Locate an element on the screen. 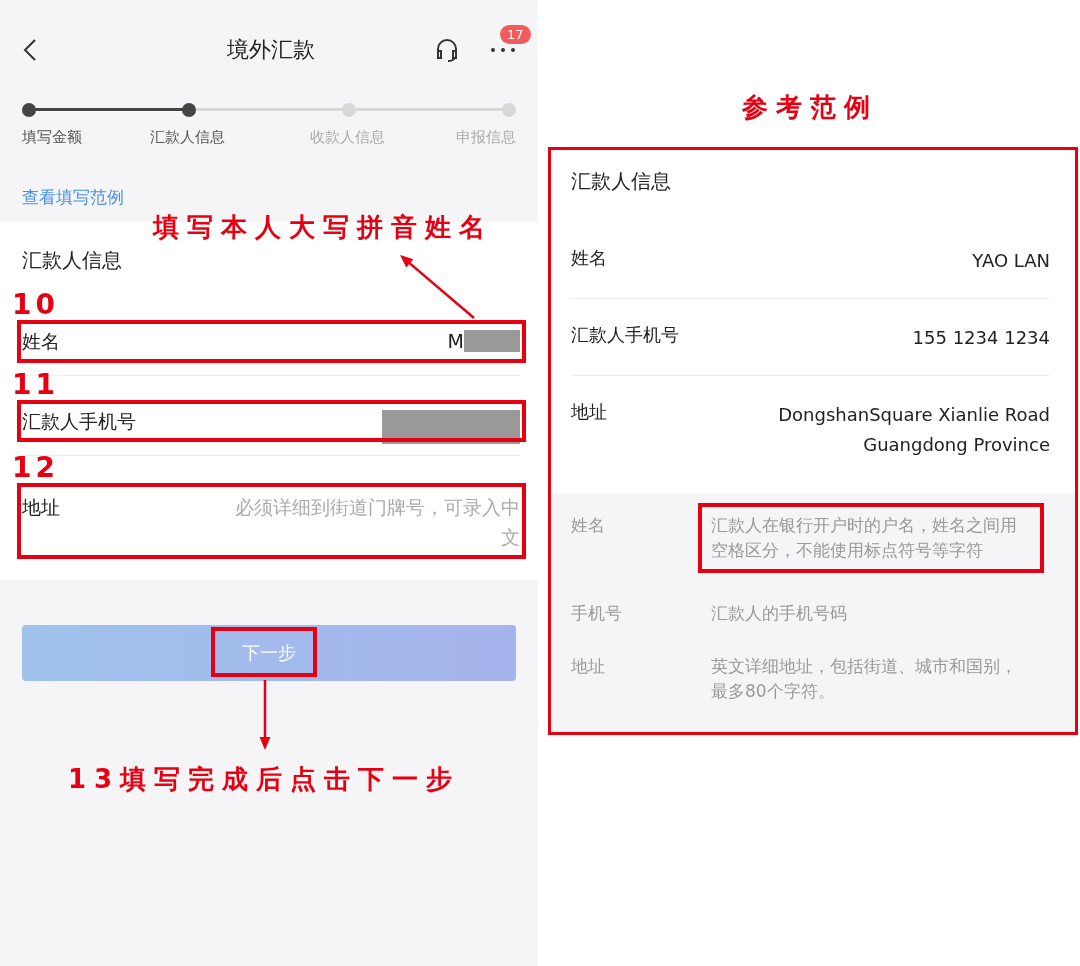 The width and height of the screenshot is (1080, 966). address-field: 必须详细到街道门牌号，可录入中文 is located at coordinates (370, 522).